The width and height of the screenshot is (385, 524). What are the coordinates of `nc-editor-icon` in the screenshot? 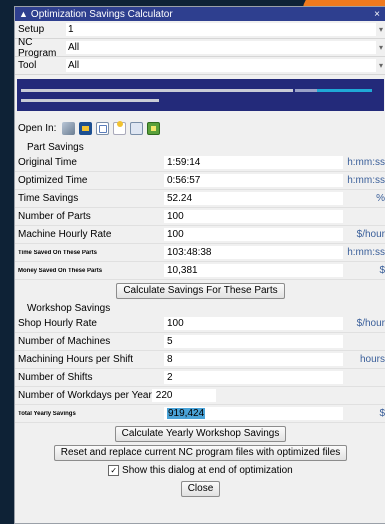 It's located at (86, 128).